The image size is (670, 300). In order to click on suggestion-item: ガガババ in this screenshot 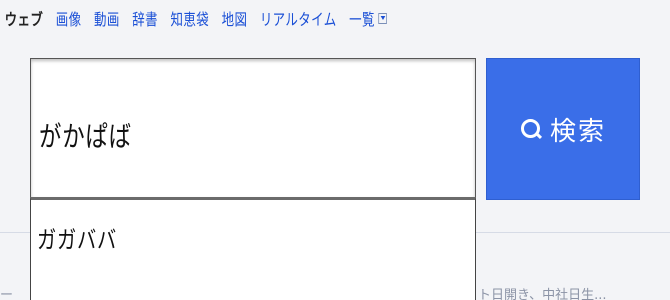, I will do `click(77, 237)`.